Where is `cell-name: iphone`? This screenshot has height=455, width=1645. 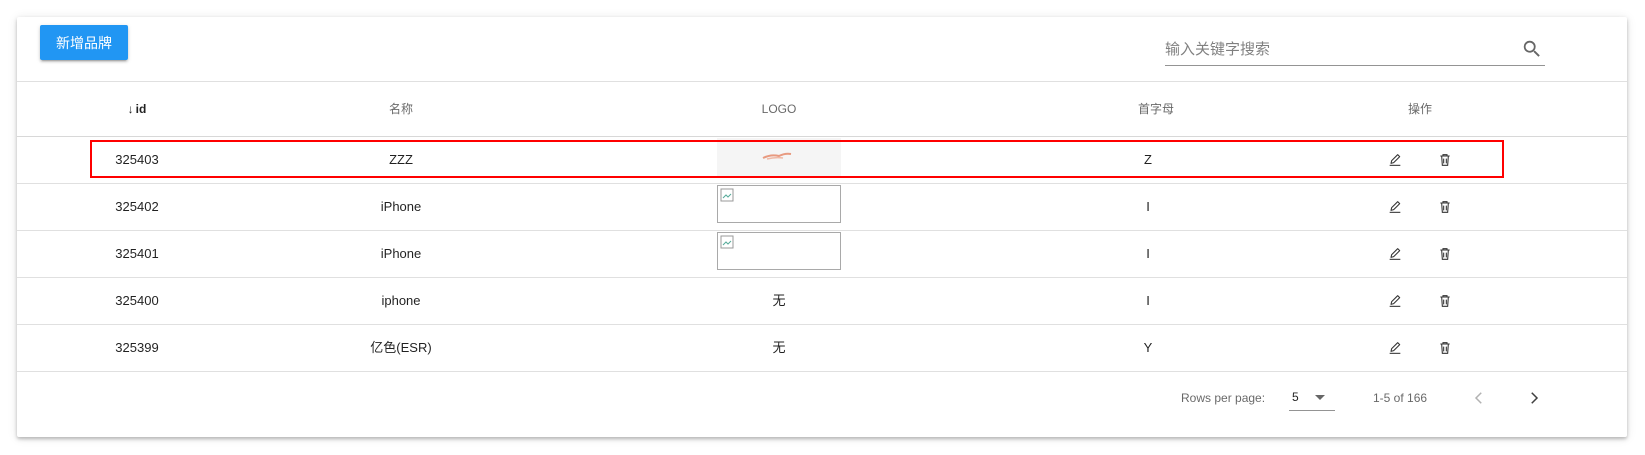 cell-name: iphone is located at coordinates (401, 300).